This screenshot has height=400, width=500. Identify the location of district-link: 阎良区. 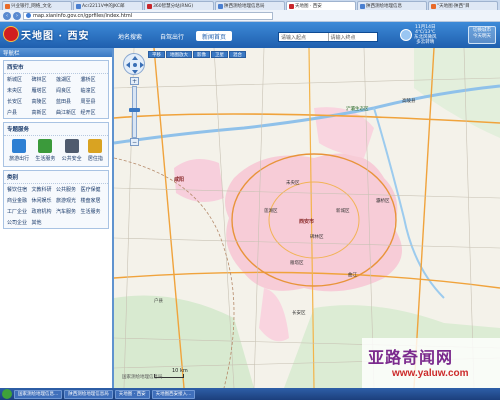
(68, 90).